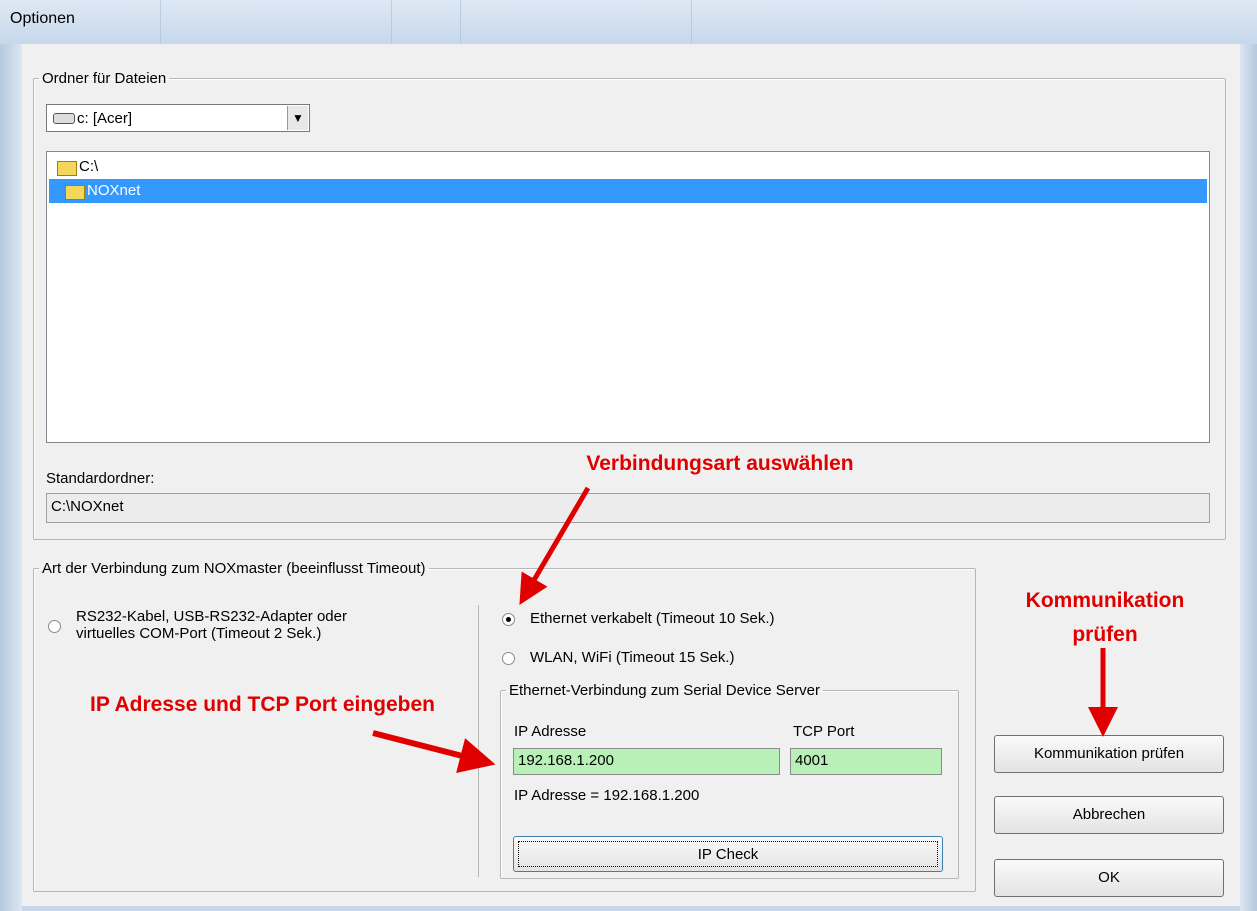 This screenshot has height=911, width=1257. What do you see at coordinates (434, 751) in the screenshot?
I see `arrow-to-ip-input` at bounding box center [434, 751].